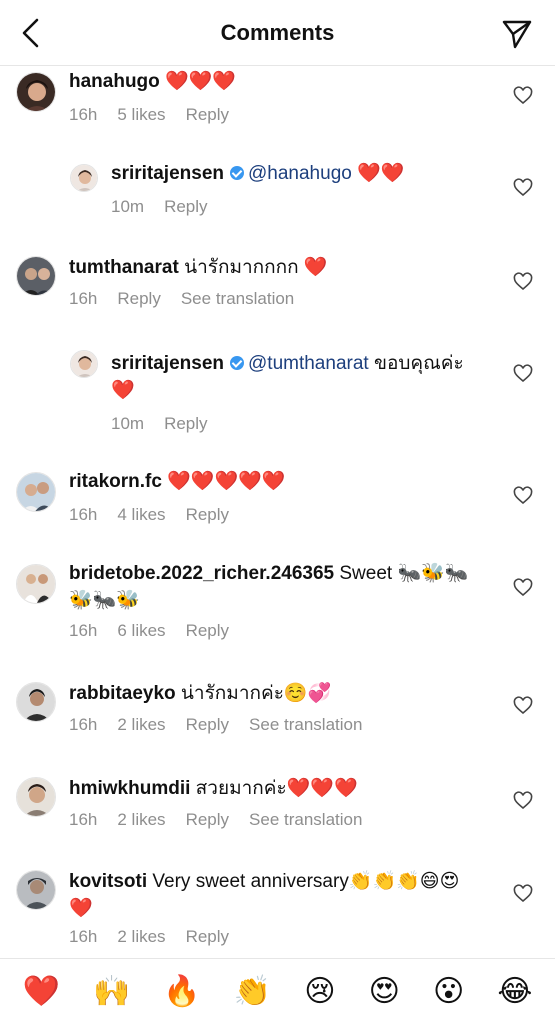 The height and width of the screenshot is (1024, 555). What do you see at coordinates (514, 992) in the screenshot?
I see `emoji-laughing-button: 😂` at bounding box center [514, 992].